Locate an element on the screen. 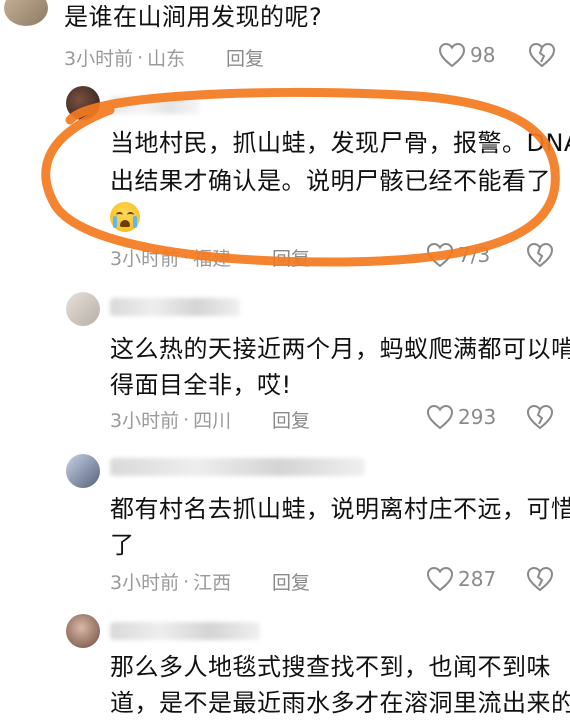 The height and width of the screenshot is (722, 570). like-button: 7/3 is located at coordinates (458, 255).